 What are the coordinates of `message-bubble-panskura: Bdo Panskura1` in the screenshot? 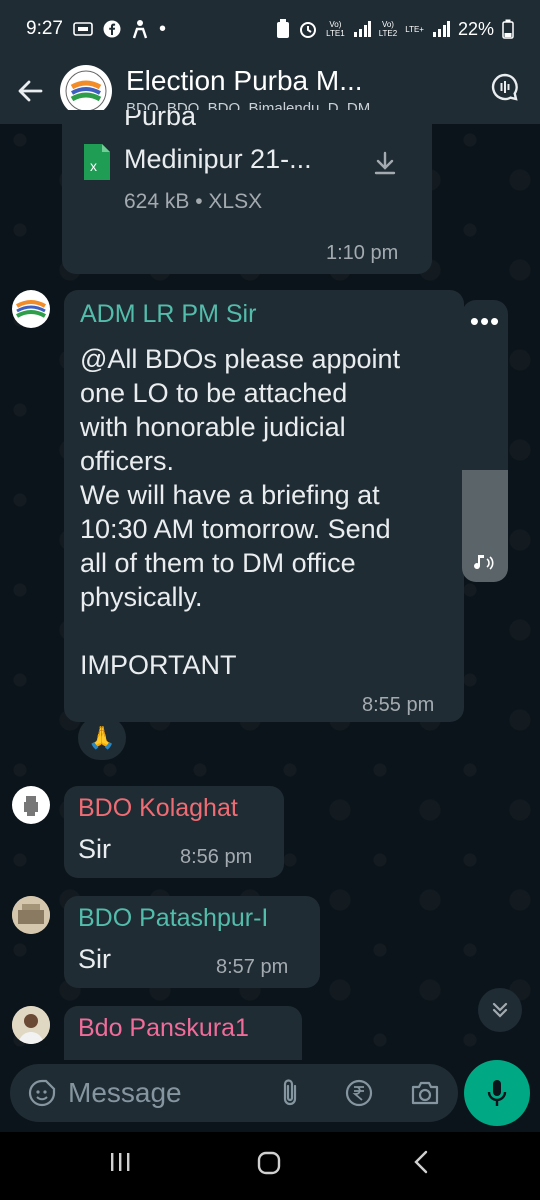 It's located at (183, 1033).